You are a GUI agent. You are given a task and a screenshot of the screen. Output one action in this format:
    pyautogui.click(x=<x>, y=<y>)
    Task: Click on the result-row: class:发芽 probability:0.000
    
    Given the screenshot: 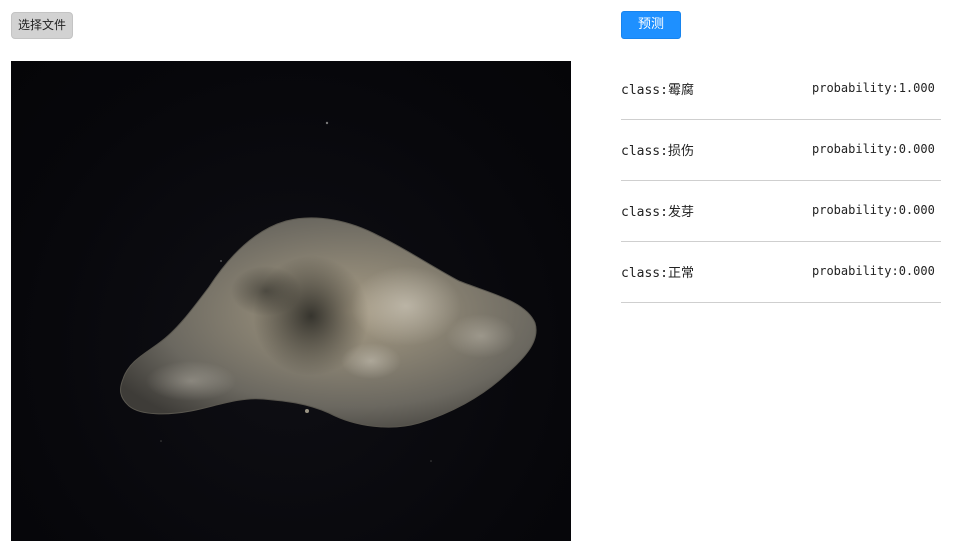 What is the action you would take?
    pyautogui.click(x=781, y=211)
    